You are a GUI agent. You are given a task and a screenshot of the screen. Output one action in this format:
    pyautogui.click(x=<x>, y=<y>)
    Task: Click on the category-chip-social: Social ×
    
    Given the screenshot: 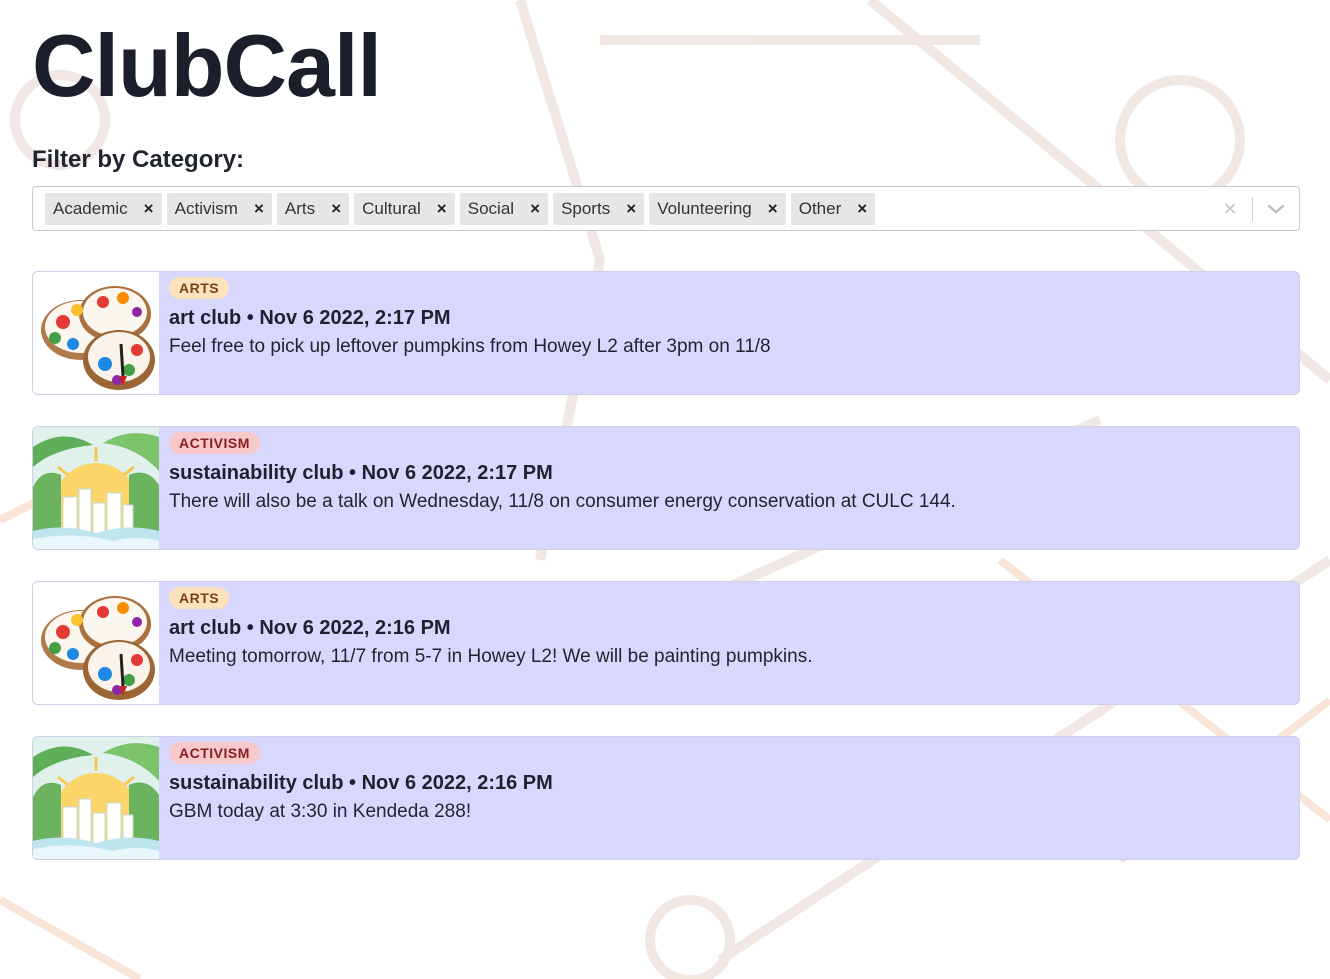 What is the action you would take?
    pyautogui.click(x=504, y=208)
    